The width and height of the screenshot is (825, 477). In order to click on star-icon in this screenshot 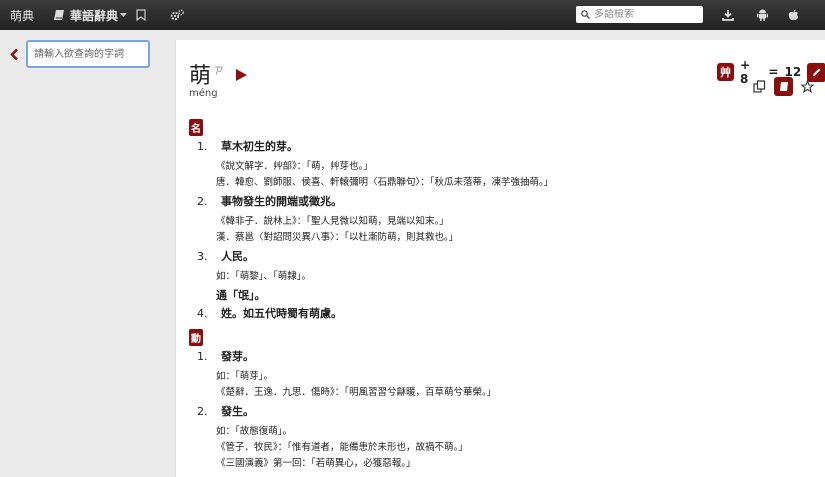, I will do `click(807, 86)`.